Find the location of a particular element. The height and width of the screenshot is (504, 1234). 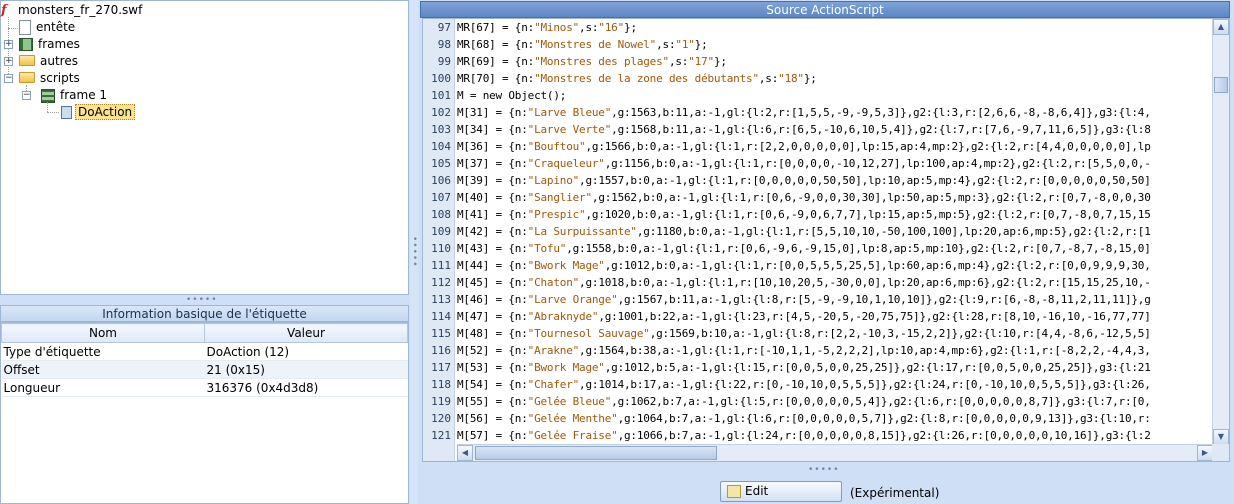

edit-pencil-icon is located at coordinates (734, 491).